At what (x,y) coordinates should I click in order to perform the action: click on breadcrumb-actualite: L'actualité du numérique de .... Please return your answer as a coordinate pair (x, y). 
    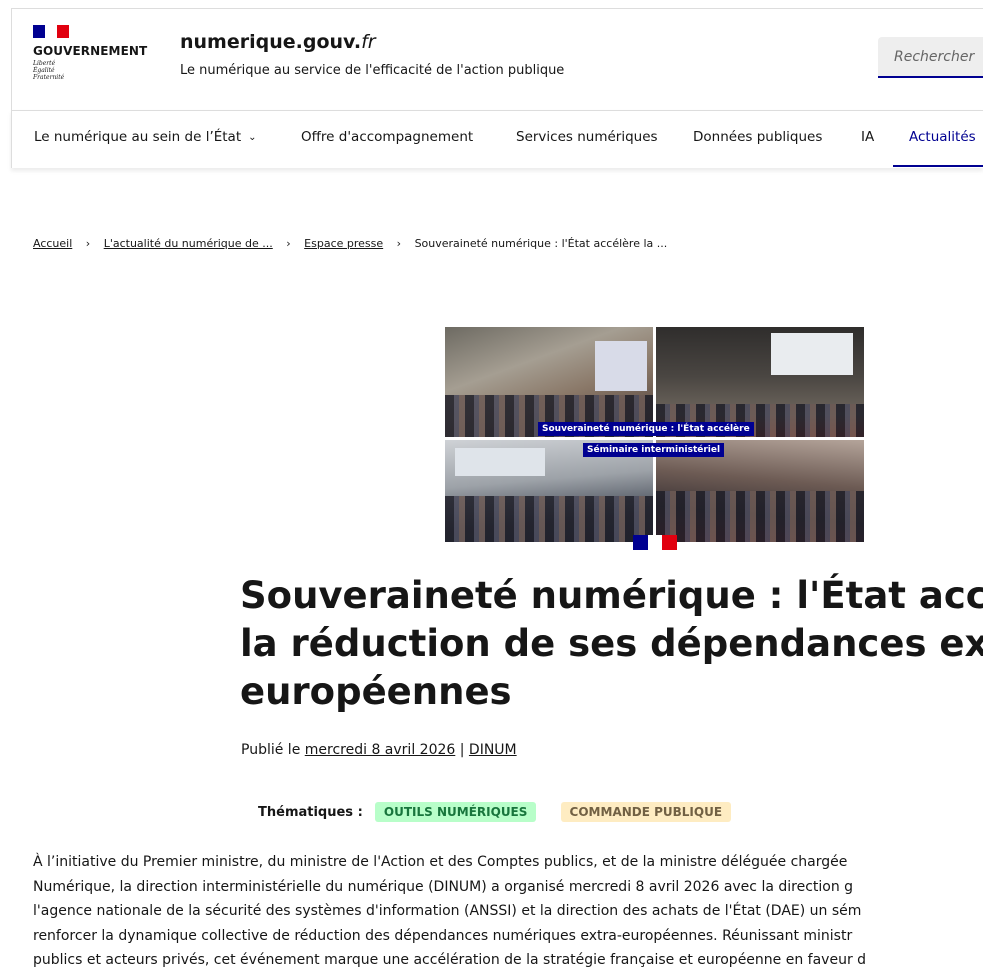
    Looking at the image, I should click on (188, 243).